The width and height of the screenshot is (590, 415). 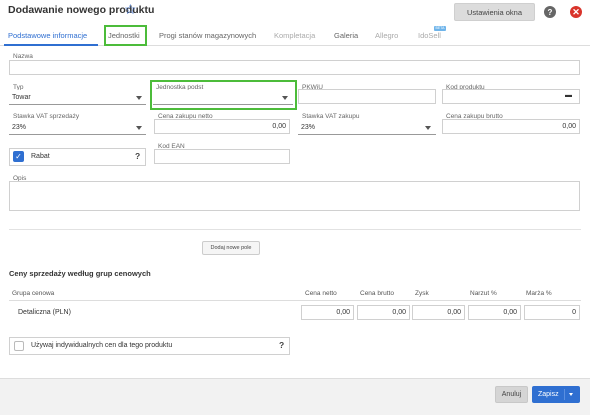 What do you see at coordinates (77, 157) in the screenshot?
I see `discount-box` at bounding box center [77, 157].